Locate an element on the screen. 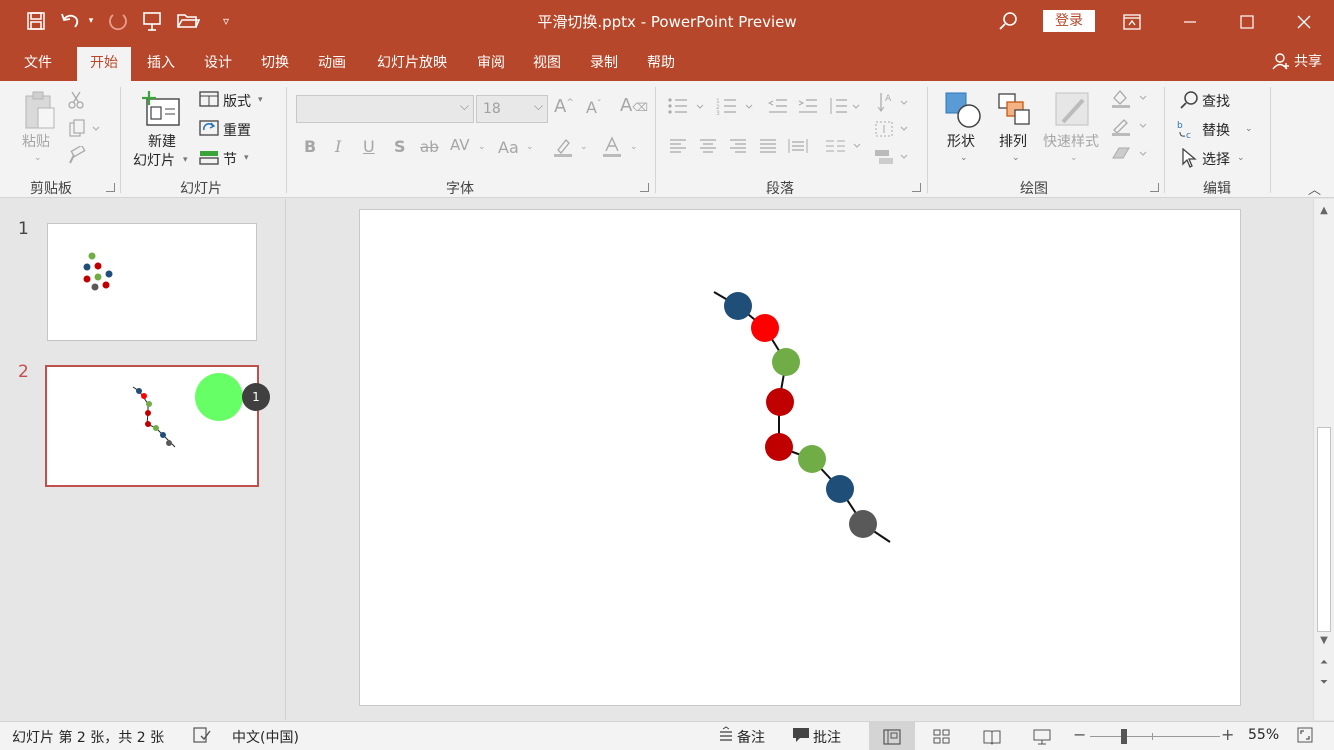  fit-to-window-icon is located at coordinates (1305, 737).